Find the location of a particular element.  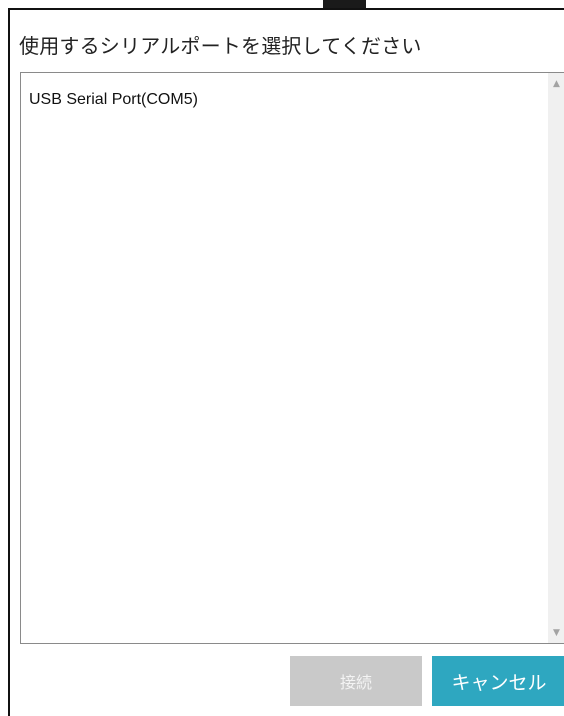

scroll-up-arrow-icon: ▲ is located at coordinates (556, 83).